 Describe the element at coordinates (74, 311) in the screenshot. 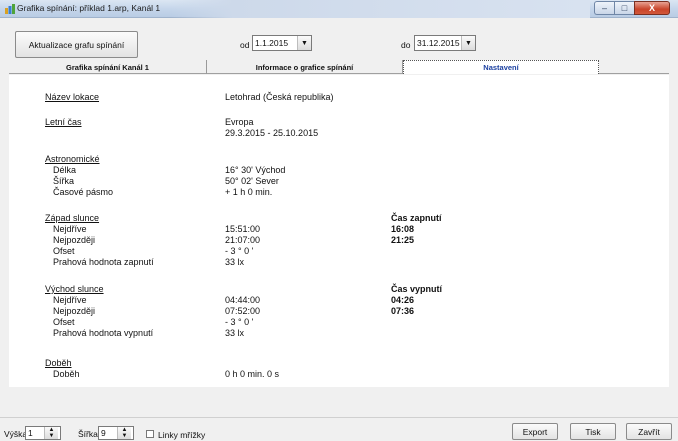

I see `sunrise-latest-label: Nejpozději` at that location.